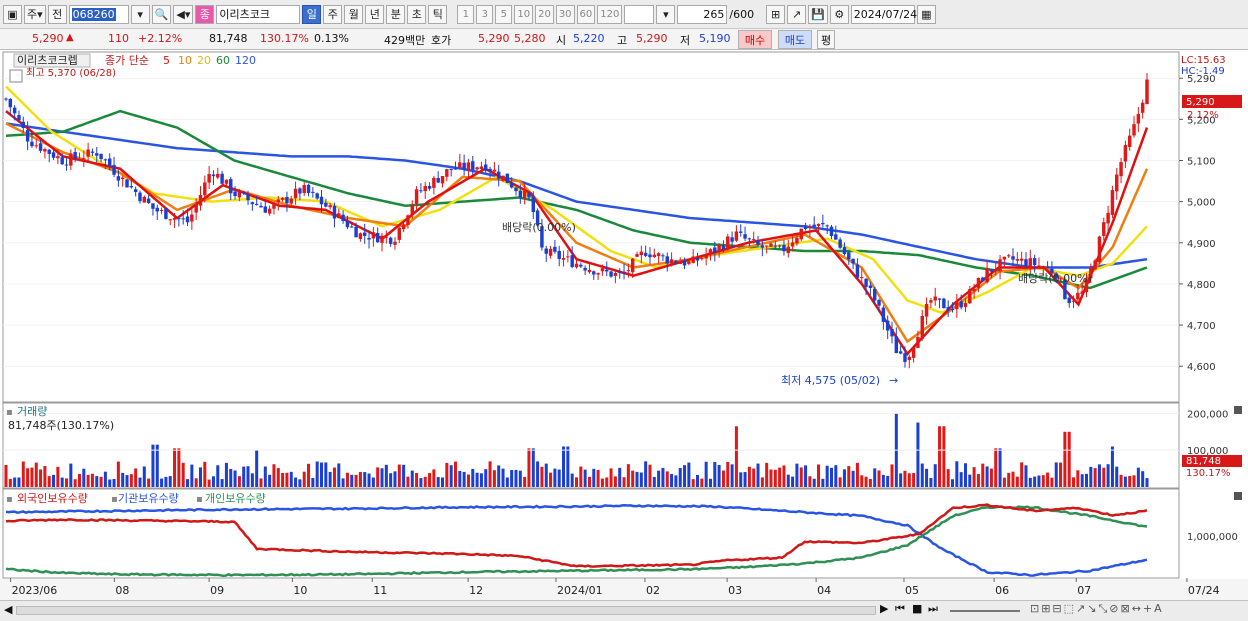  What do you see at coordinates (312, 14) in the screenshot?
I see `period-day: 일` at bounding box center [312, 14].